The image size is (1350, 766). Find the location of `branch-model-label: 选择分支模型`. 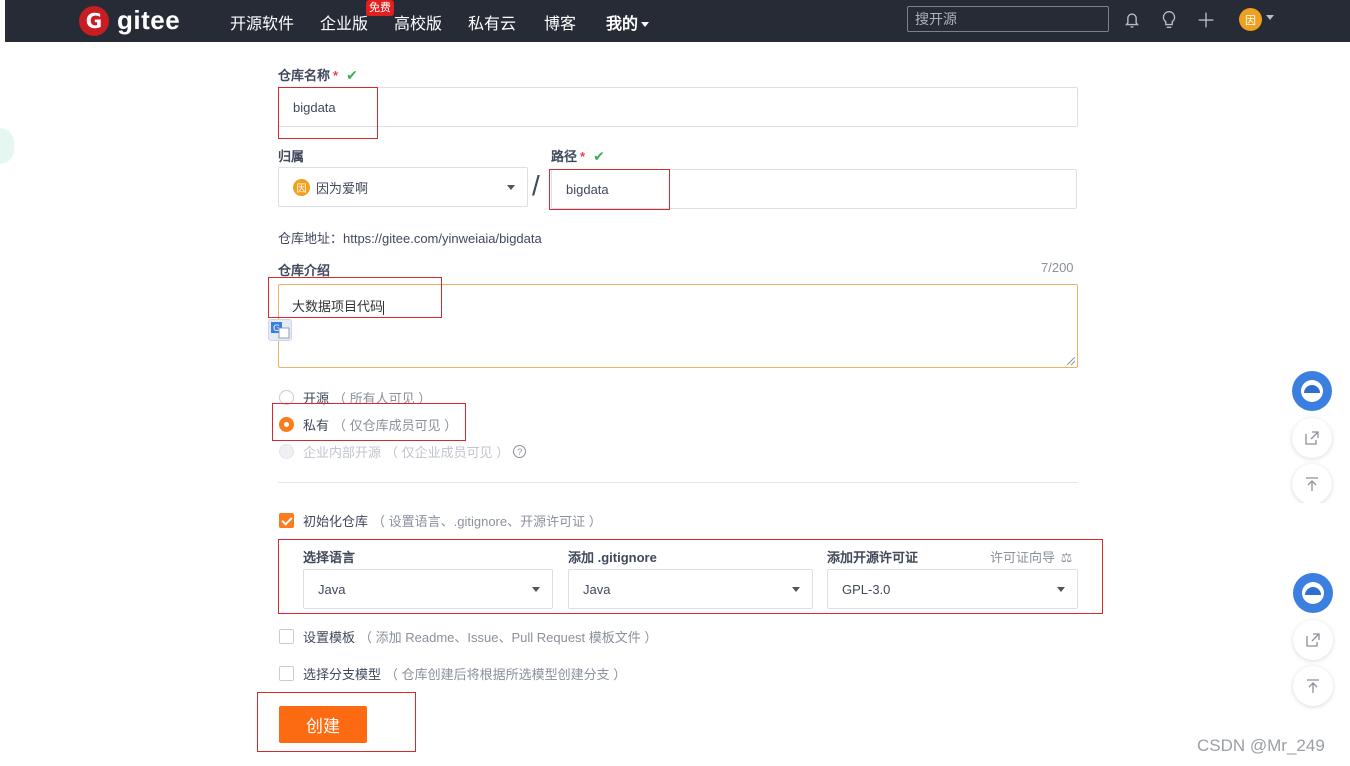

branch-model-label: 选择分支模型 is located at coordinates (342, 674).